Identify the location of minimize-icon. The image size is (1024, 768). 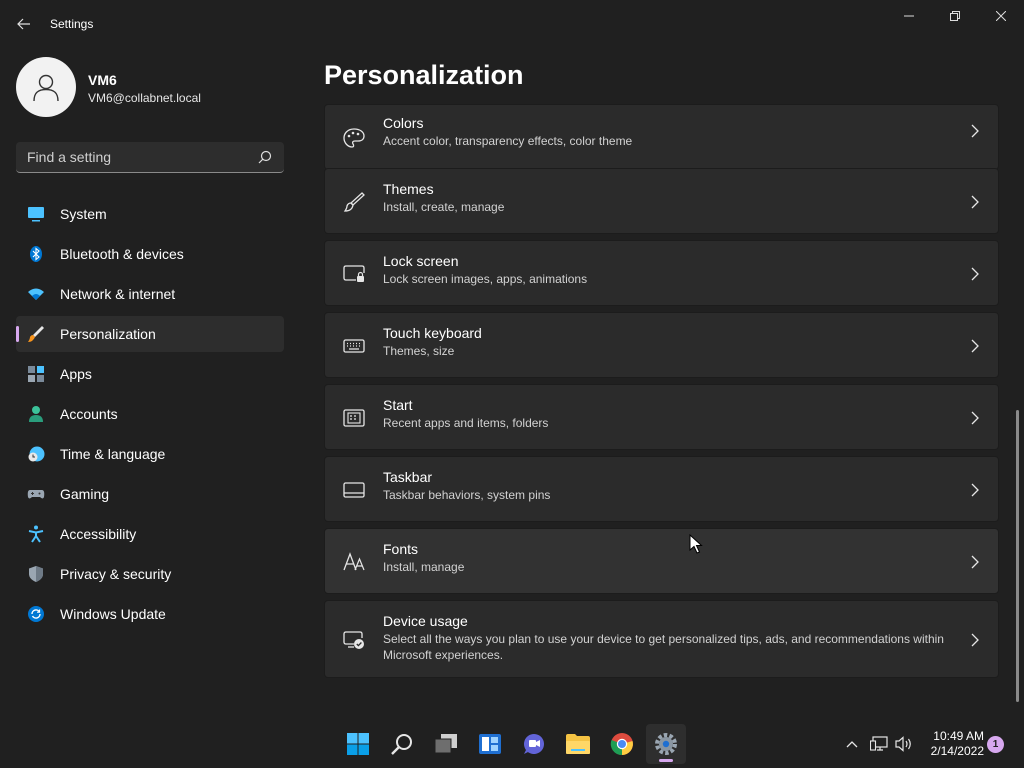
(909, 16).